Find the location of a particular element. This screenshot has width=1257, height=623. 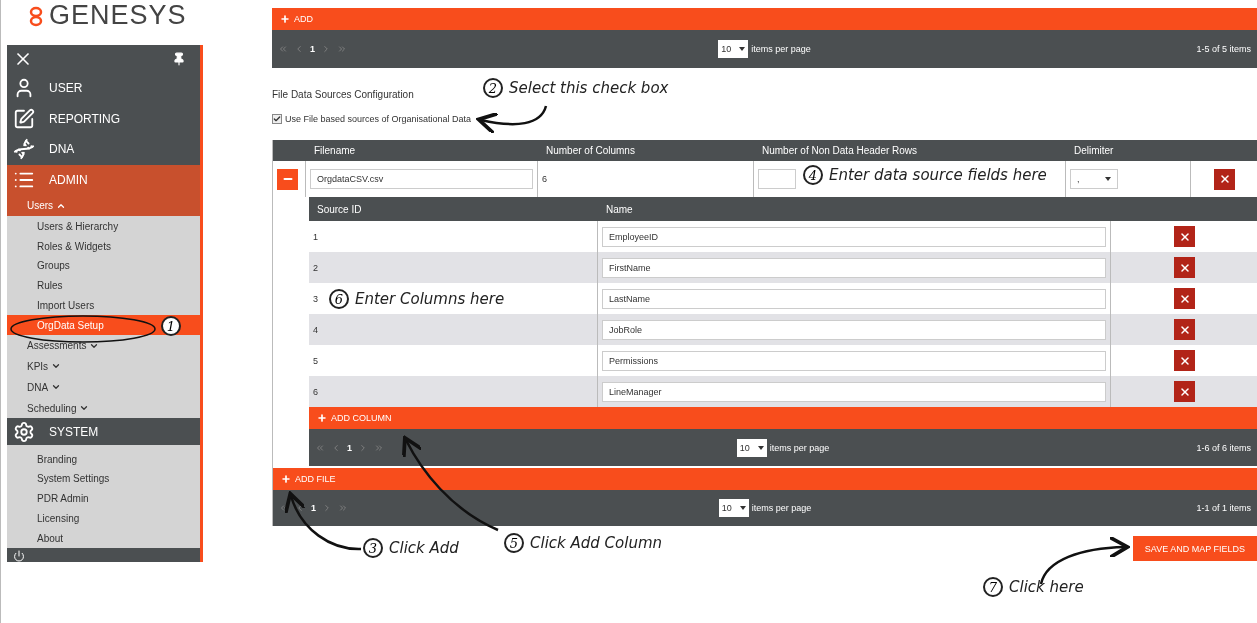

nav-item: SYSTEM is located at coordinates (103, 432).